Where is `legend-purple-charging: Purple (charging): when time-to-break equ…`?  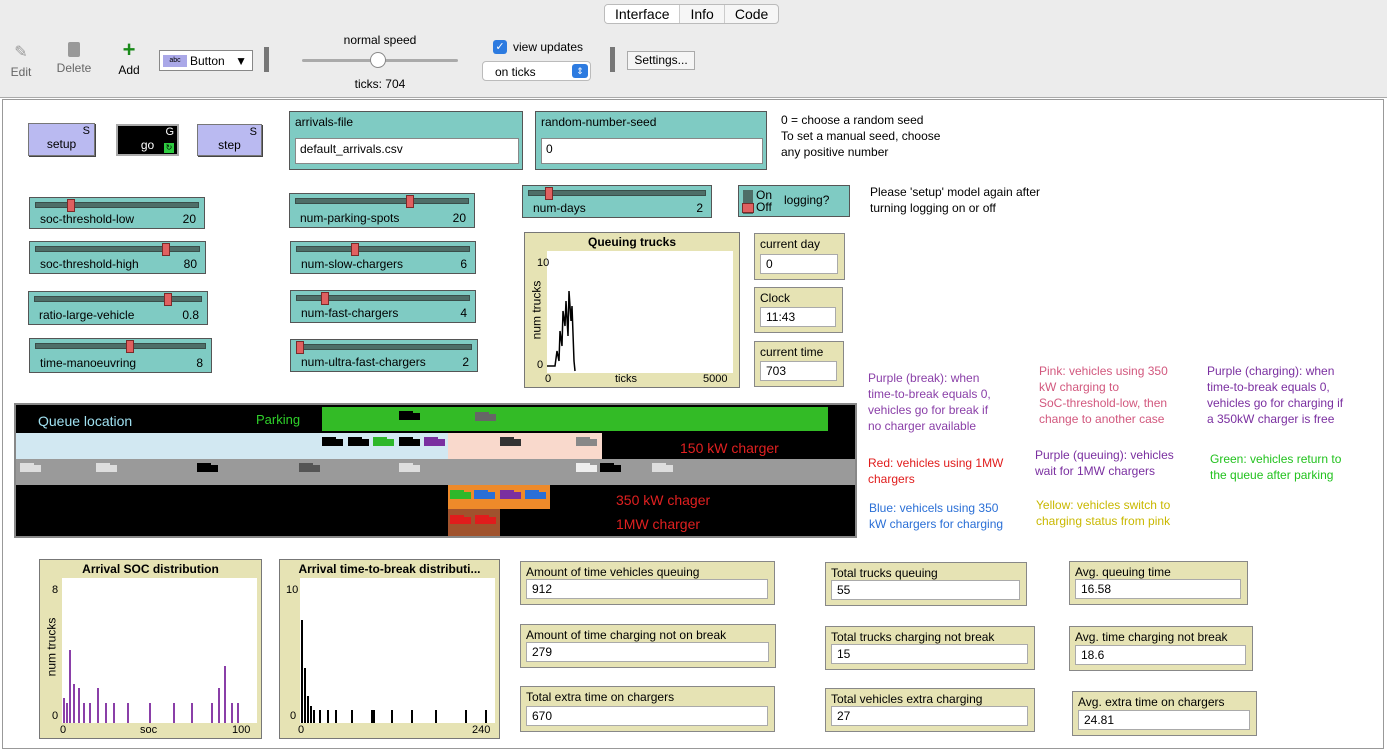 legend-purple-charging: Purple (charging): when time-to-break equ… is located at coordinates (1275, 395).